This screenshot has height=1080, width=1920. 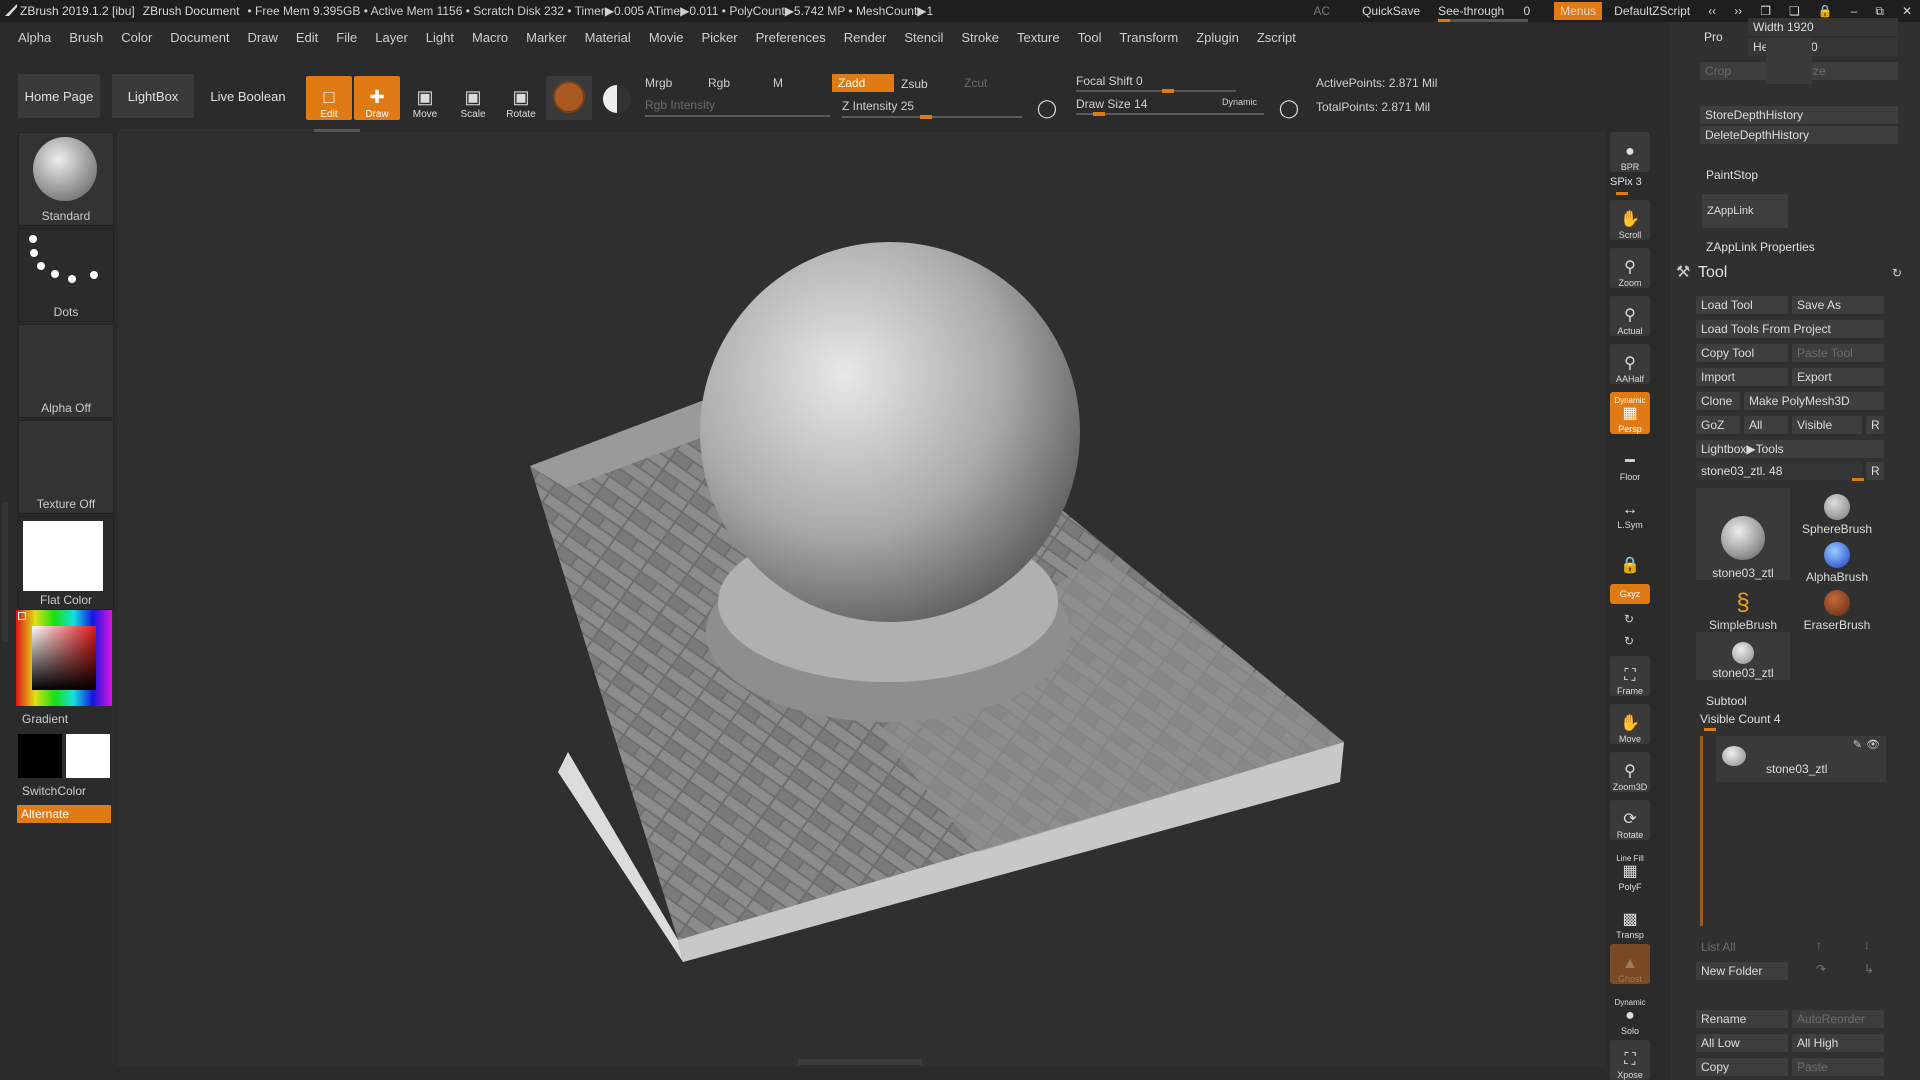 What do you see at coordinates (1630, 510) in the screenshot?
I see `lsym-button: ↔ L.Sym` at bounding box center [1630, 510].